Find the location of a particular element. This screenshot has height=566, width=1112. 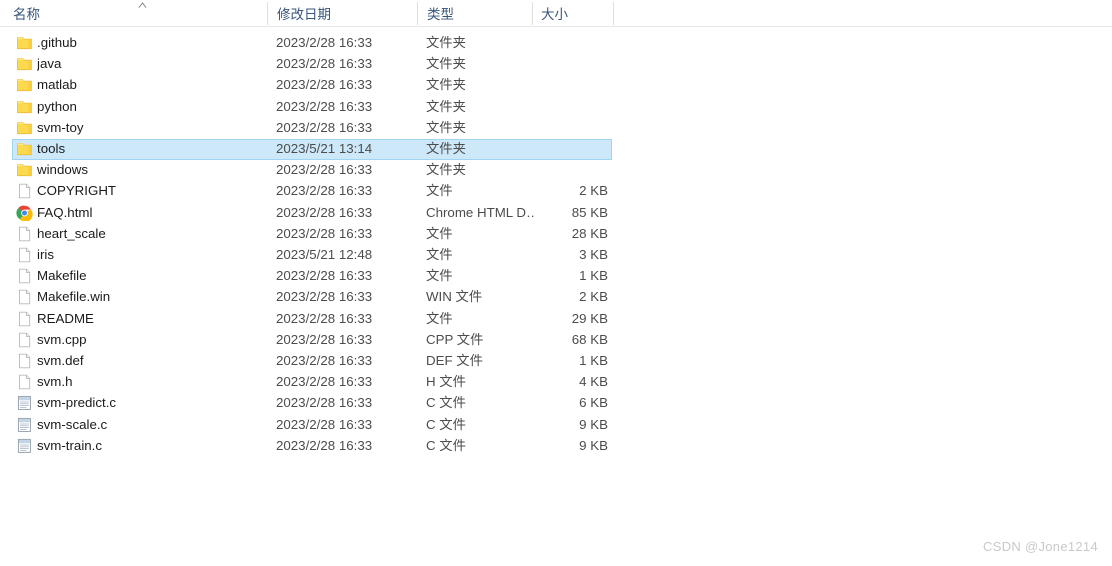

file-name: Makefile is located at coordinates (62, 276).